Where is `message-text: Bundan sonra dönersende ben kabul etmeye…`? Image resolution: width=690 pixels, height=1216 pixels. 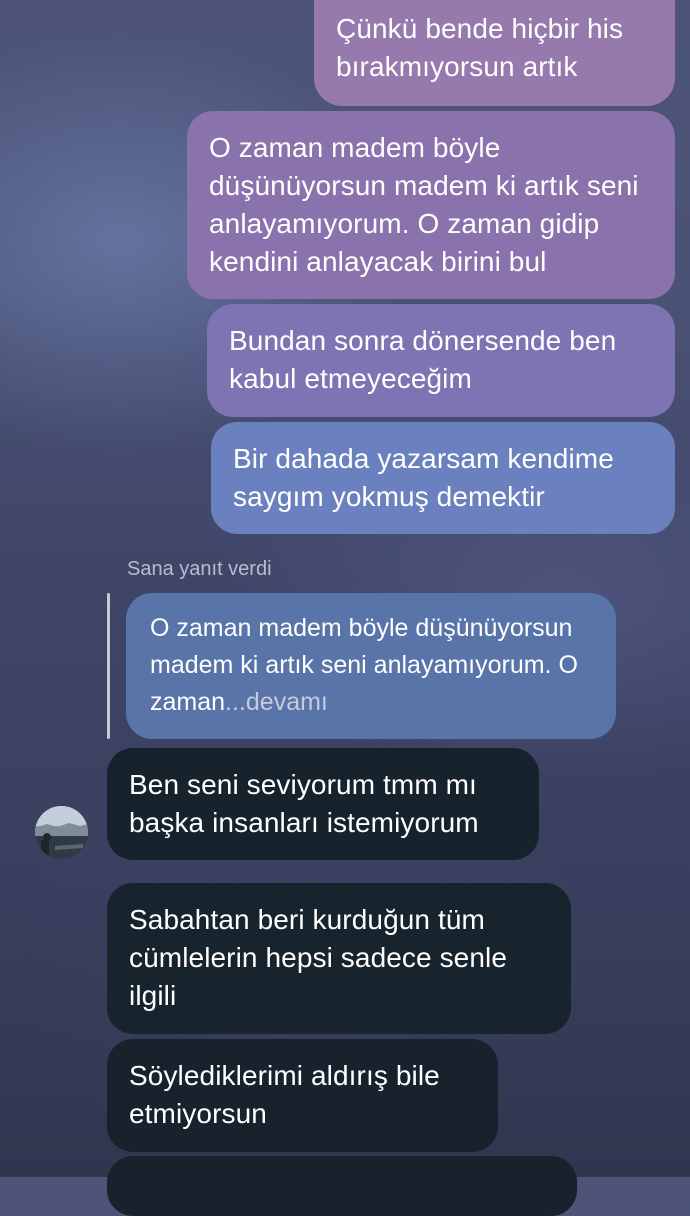 message-text: Bundan sonra dönersende ben kabul etmeye… is located at coordinates (423, 359).